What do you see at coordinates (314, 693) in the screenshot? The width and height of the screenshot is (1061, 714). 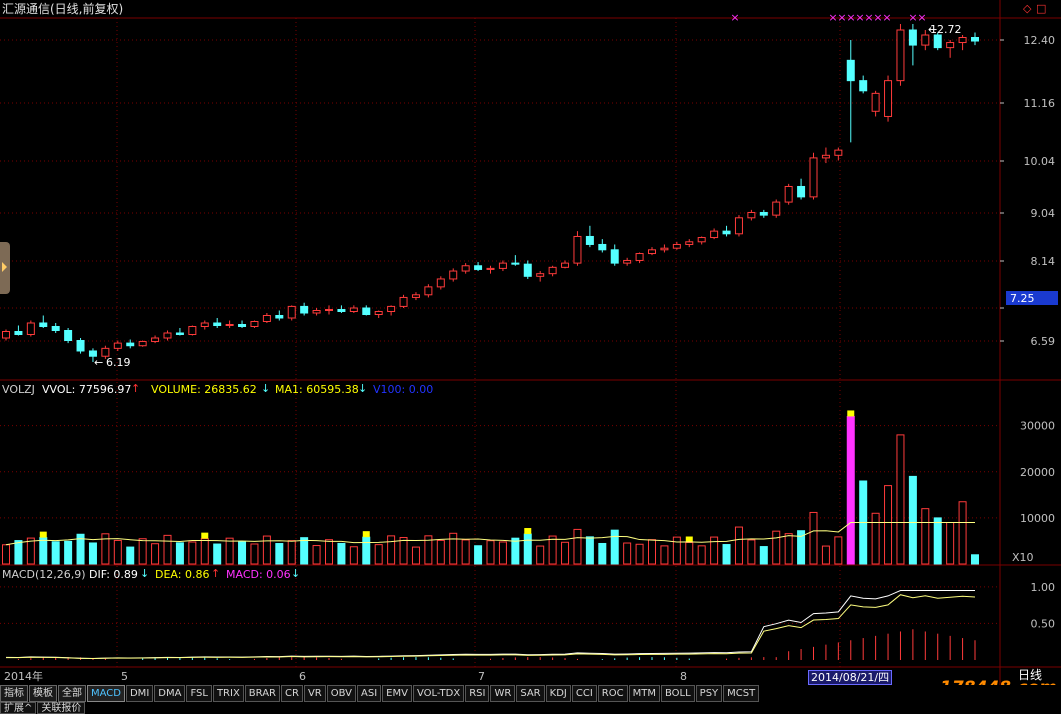 I see `tab-vr: VR` at bounding box center [314, 693].